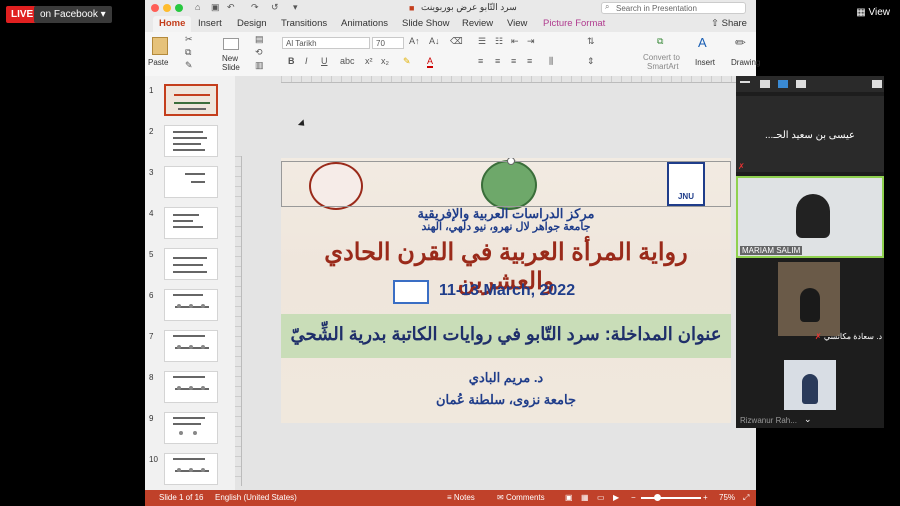 The width and height of the screenshot is (900, 506). Describe the element at coordinates (529, 61) in the screenshot. I see `justify-icon: ≡` at that location.